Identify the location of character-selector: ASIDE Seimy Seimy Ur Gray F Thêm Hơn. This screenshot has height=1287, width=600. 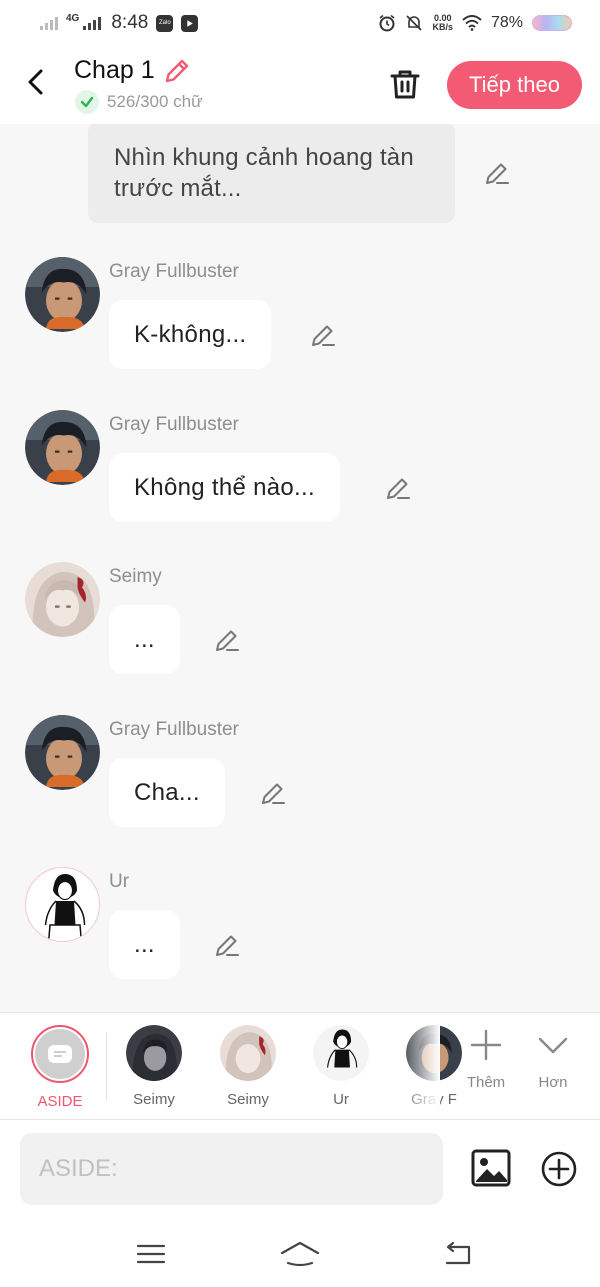
(300, 1066).